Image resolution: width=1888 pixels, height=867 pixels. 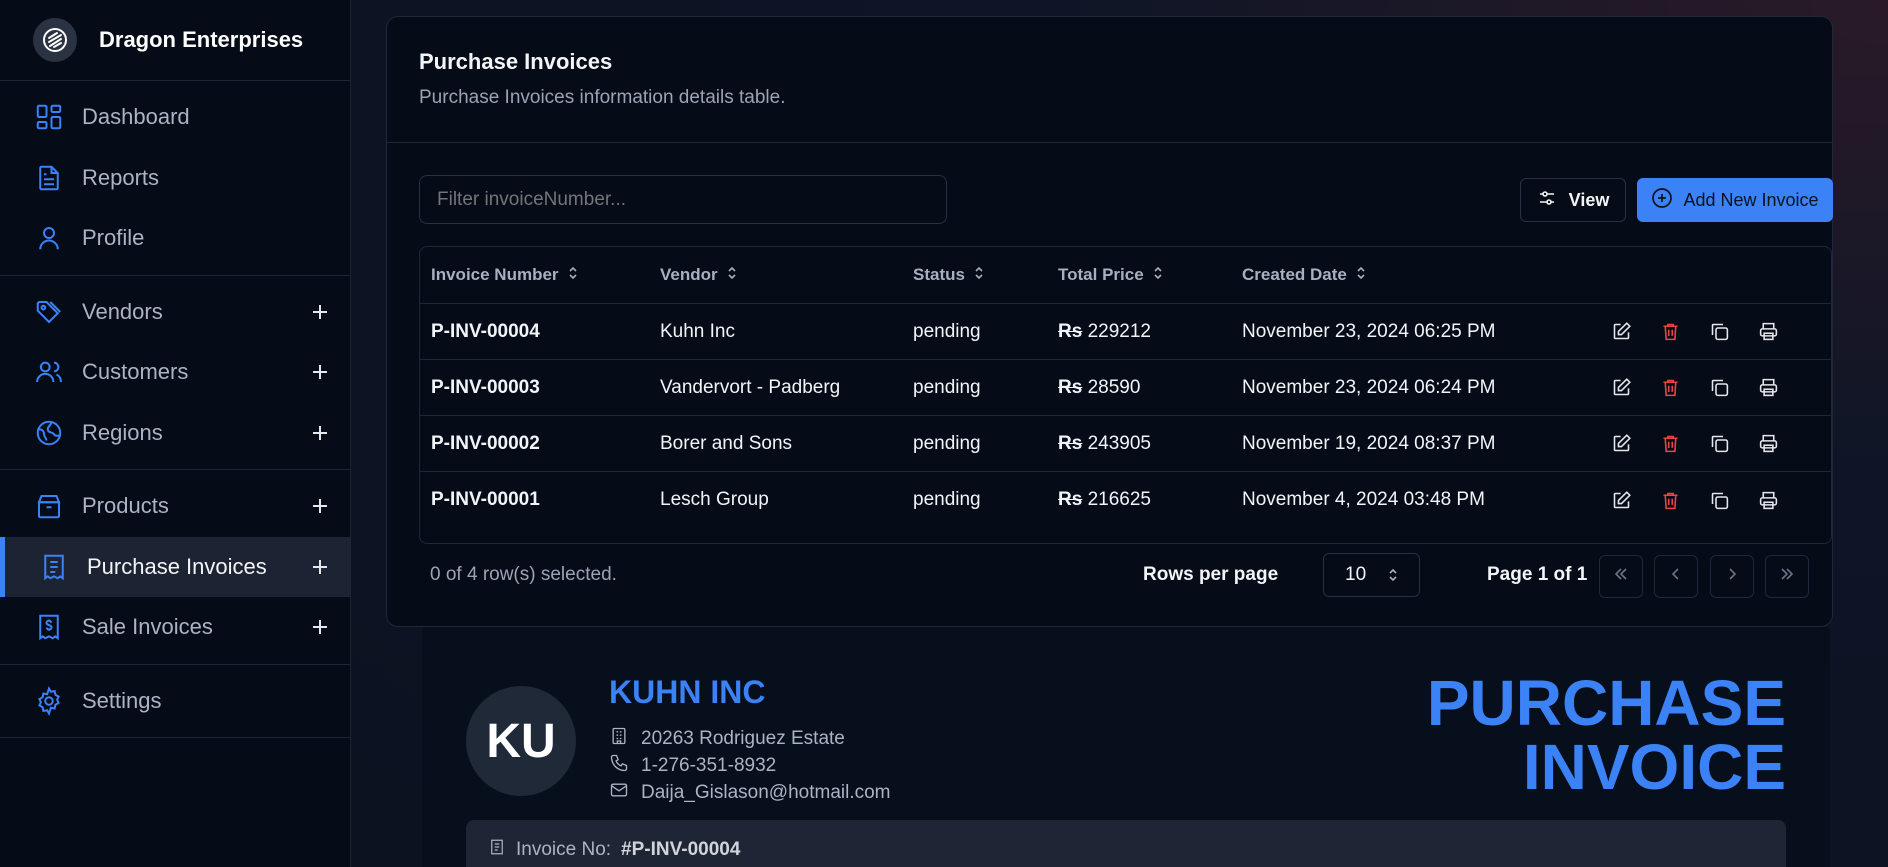 I want to click on sidebar-item-dashboard: Dashboard, so click(x=175, y=117).